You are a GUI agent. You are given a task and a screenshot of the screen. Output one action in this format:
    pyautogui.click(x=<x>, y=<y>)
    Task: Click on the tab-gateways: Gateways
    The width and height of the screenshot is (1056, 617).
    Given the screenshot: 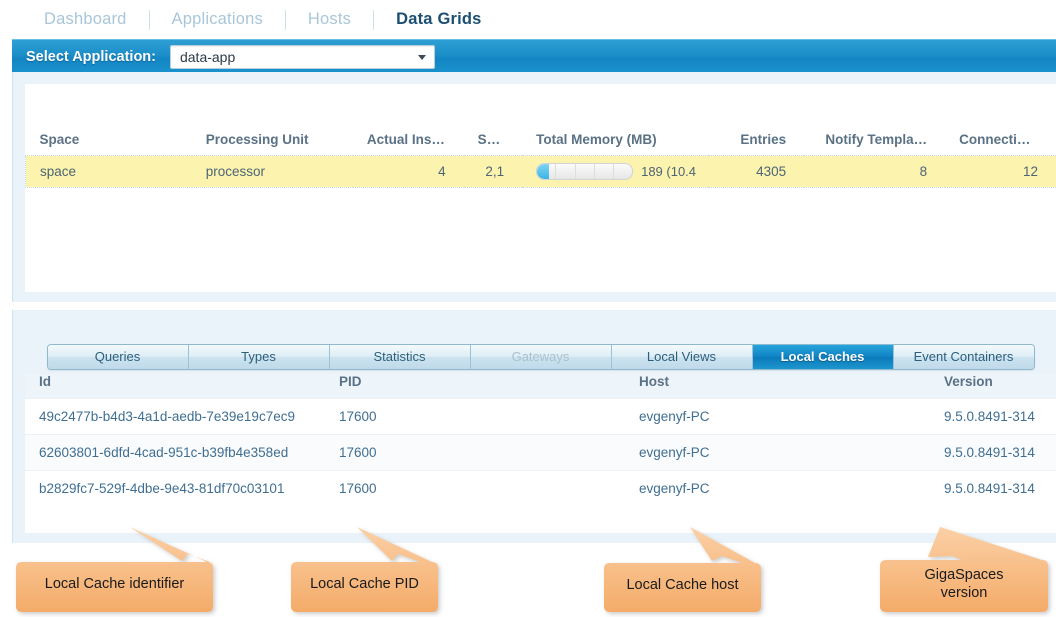 What is the action you would take?
    pyautogui.click(x=541, y=357)
    